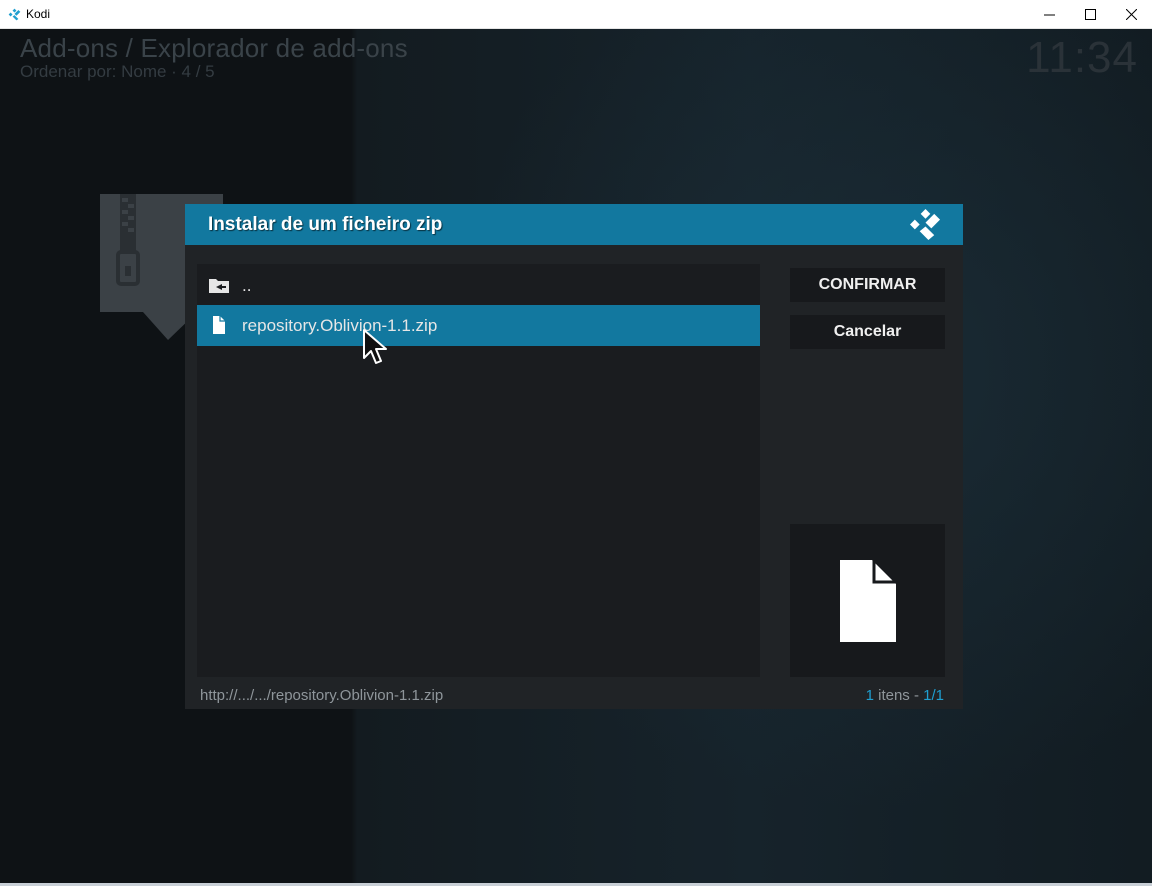 The width and height of the screenshot is (1152, 886). I want to click on confirm-button: CONFIRMAR, so click(867, 285).